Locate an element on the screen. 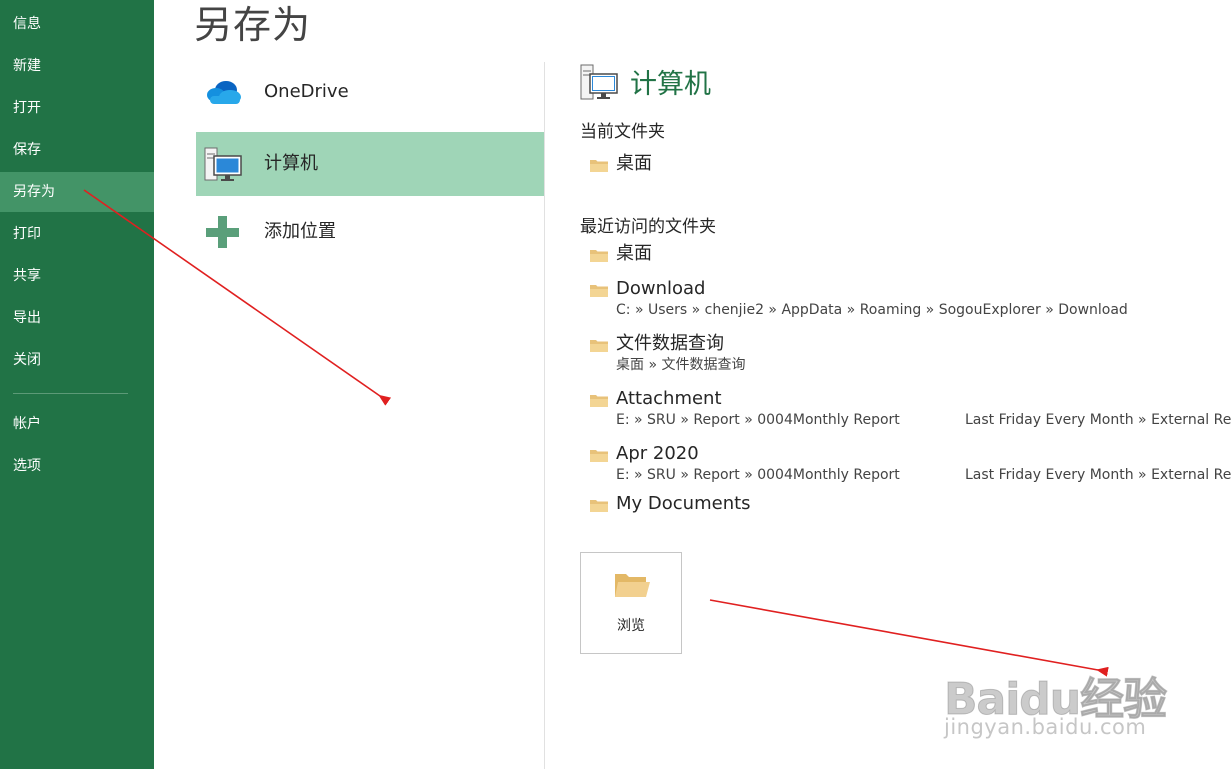 This screenshot has width=1231, height=769. open-folder-icon is located at coordinates (632, 585).